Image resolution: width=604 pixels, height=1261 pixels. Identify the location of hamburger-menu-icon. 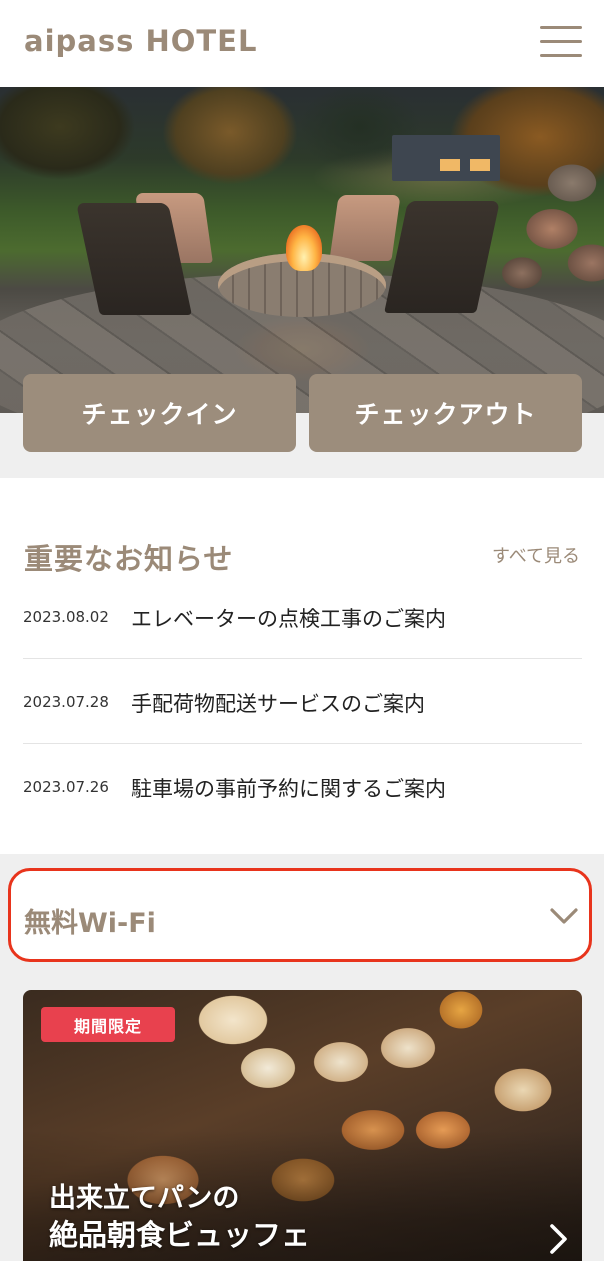
(561, 42).